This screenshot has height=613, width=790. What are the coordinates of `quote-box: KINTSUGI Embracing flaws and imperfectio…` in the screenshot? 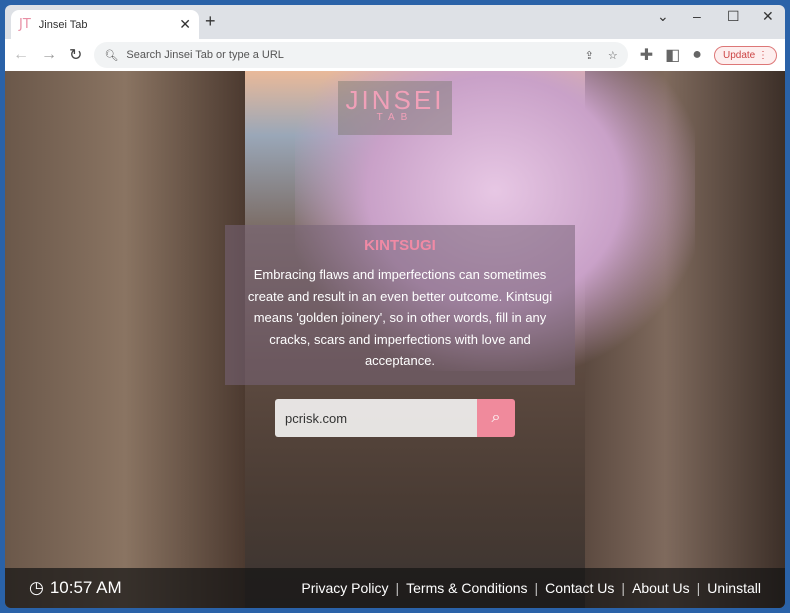 It's located at (400, 305).